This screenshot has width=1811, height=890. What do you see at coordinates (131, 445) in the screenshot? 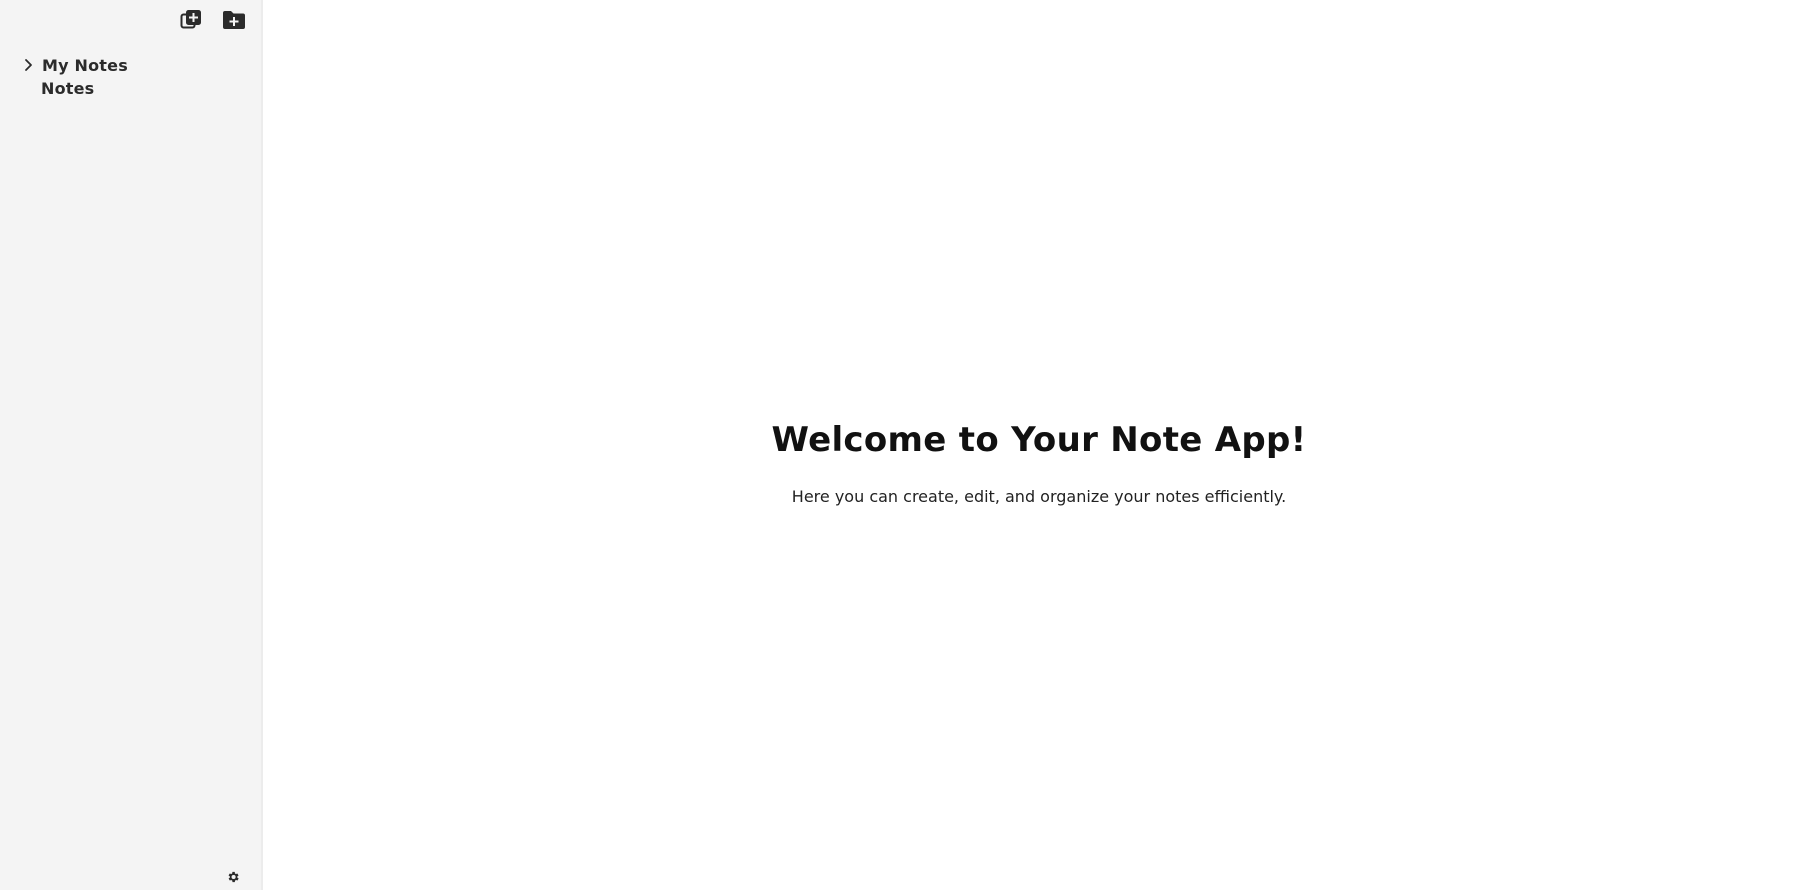
I see `sidebar: My Notes Notes` at bounding box center [131, 445].